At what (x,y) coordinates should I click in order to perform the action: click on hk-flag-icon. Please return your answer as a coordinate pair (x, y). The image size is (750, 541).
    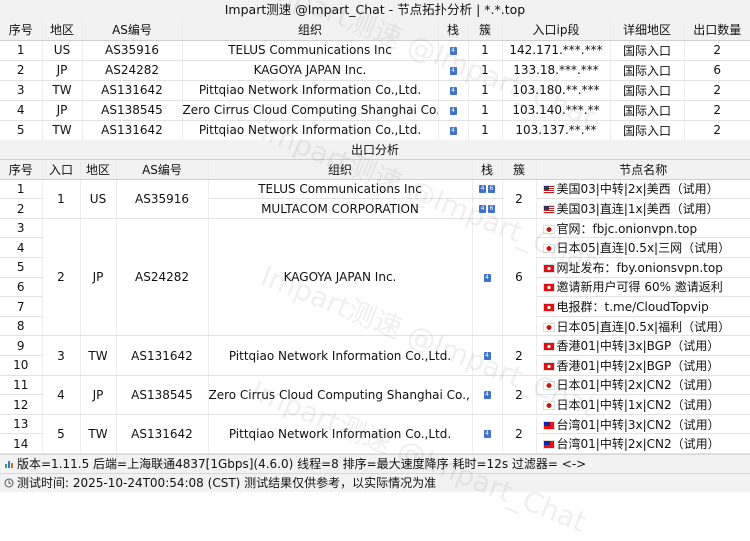
    Looking at the image, I should click on (548, 366).